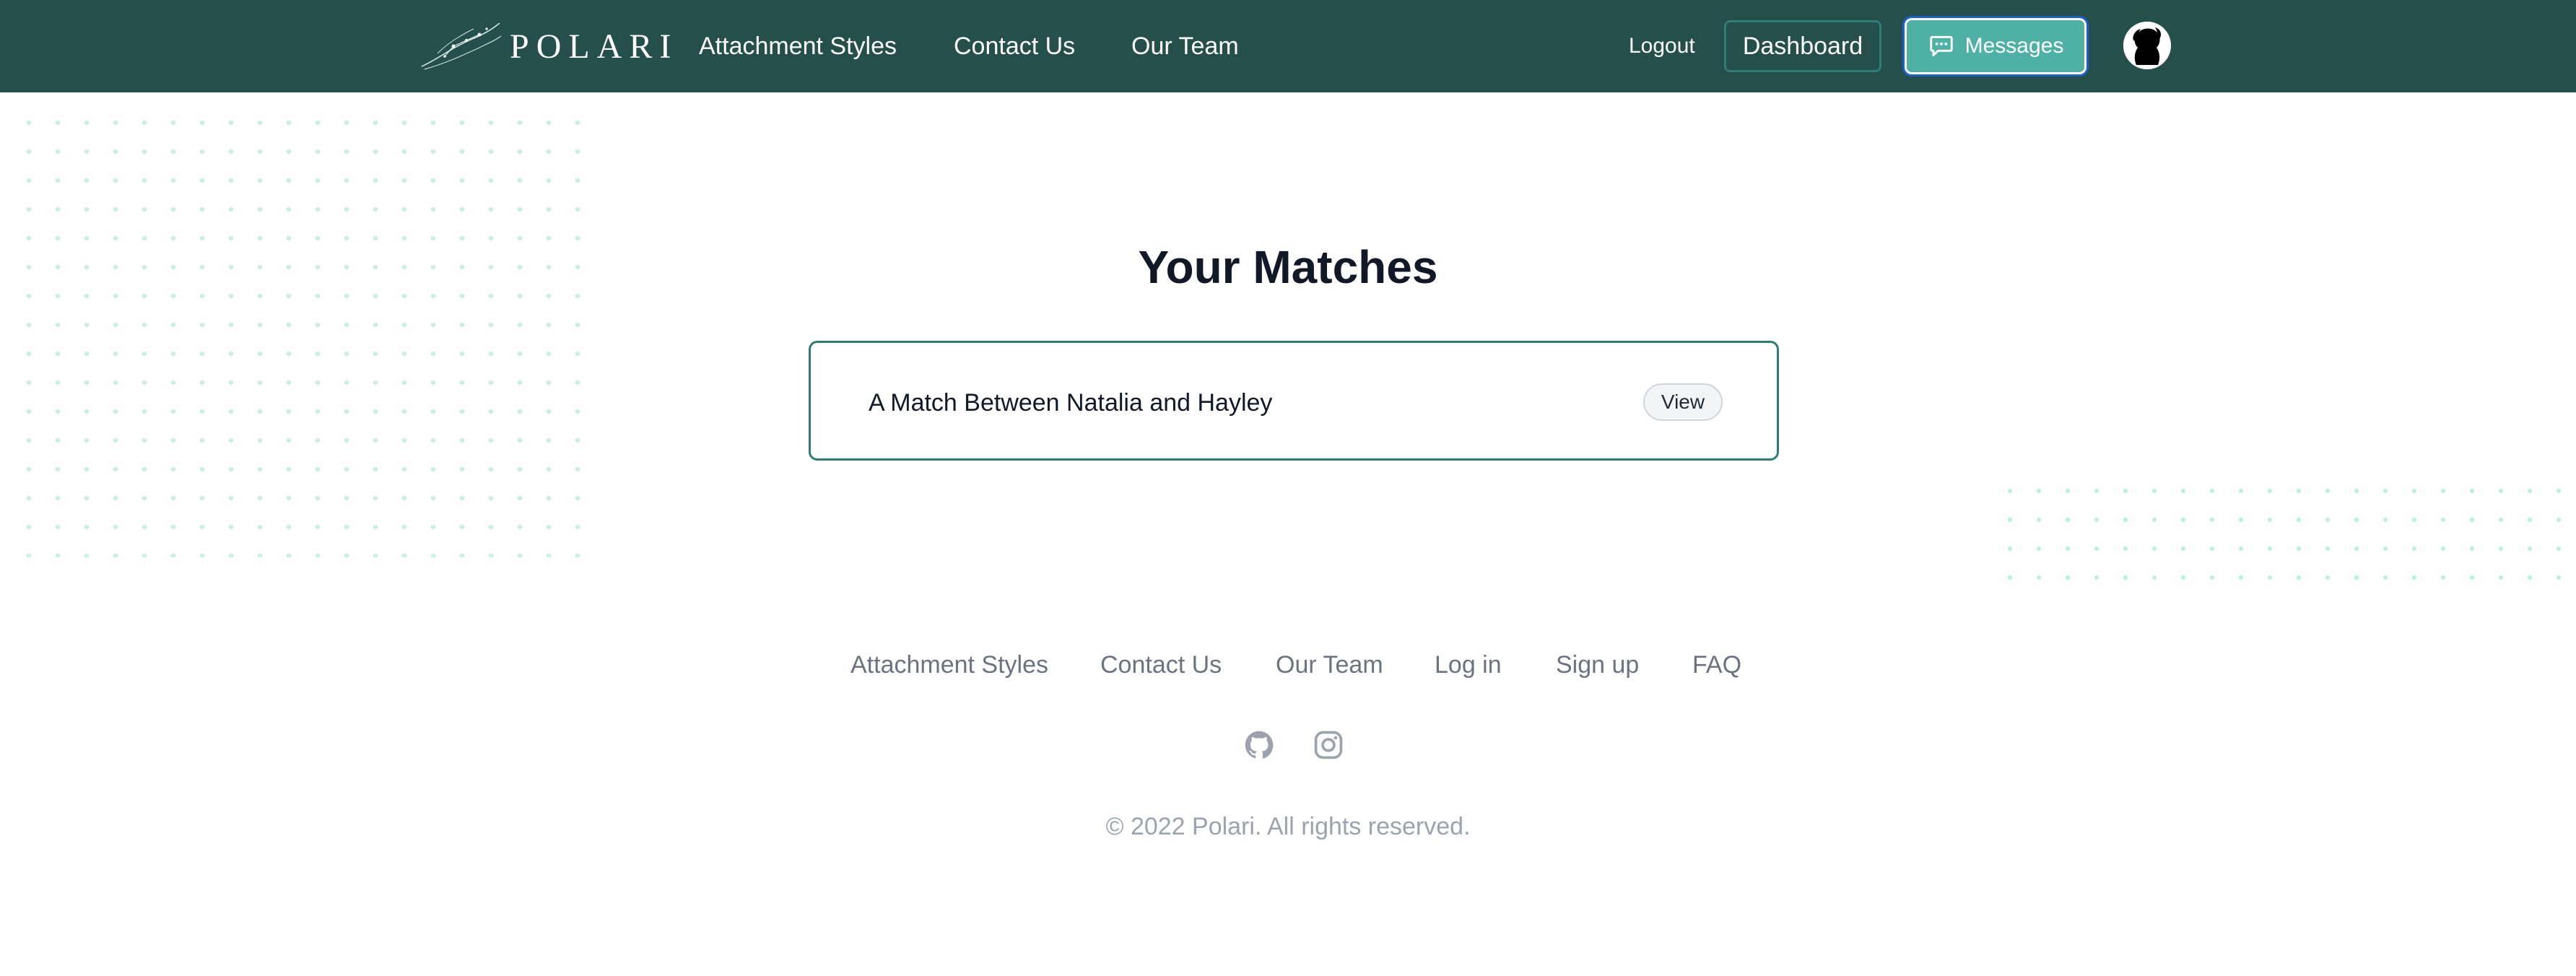  Describe the element at coordinates (1468, 665) in the screenshot. I see `footer-link-log-in: Log in` at that location.